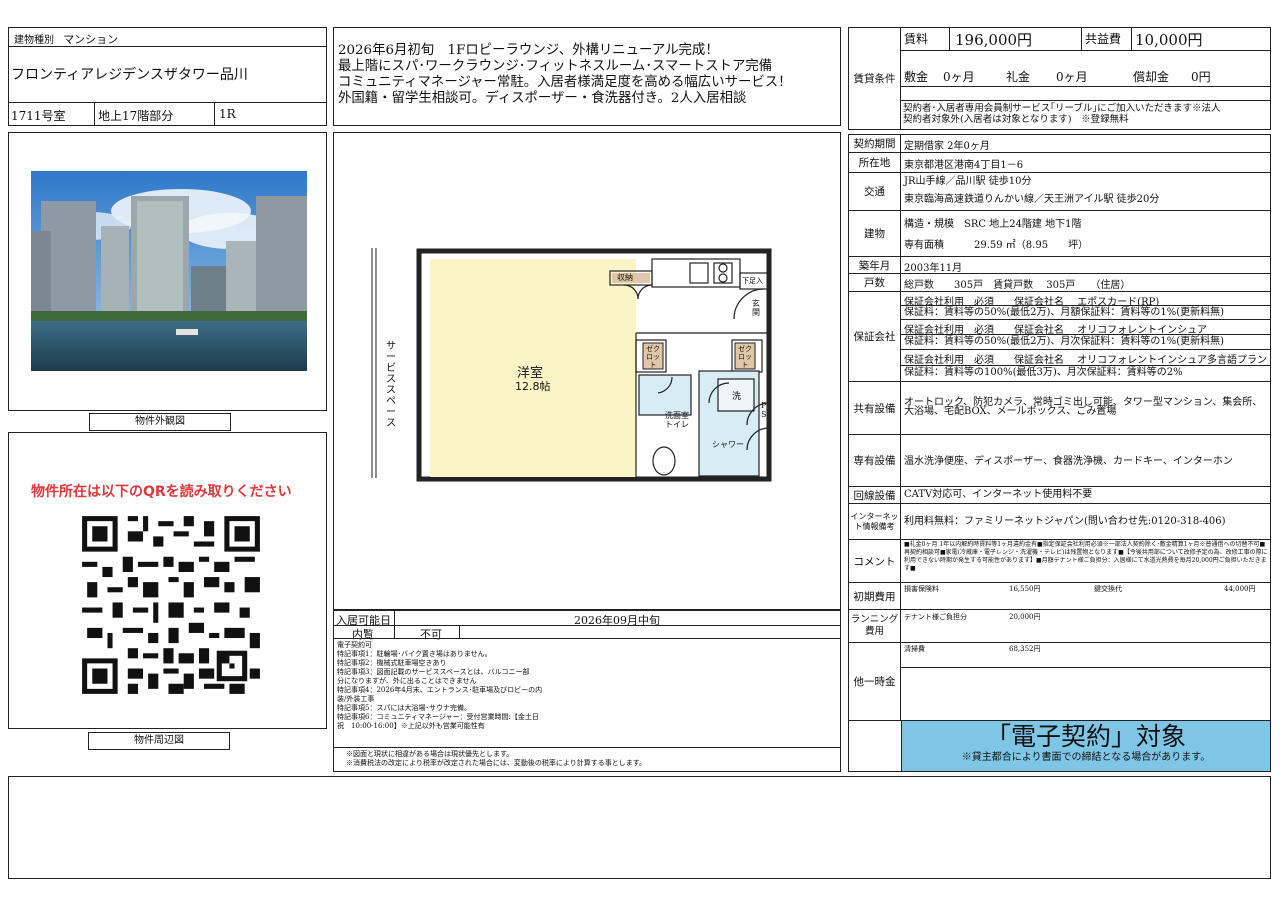 The image size is (1280, 906). Describe the element at coordinates (1064, 341) in the screenshot. I see `guarantee-note: 保証料：賃料等の50%(最低2万)、月次保証料：賃料等の1%(更新料無)` at that location.